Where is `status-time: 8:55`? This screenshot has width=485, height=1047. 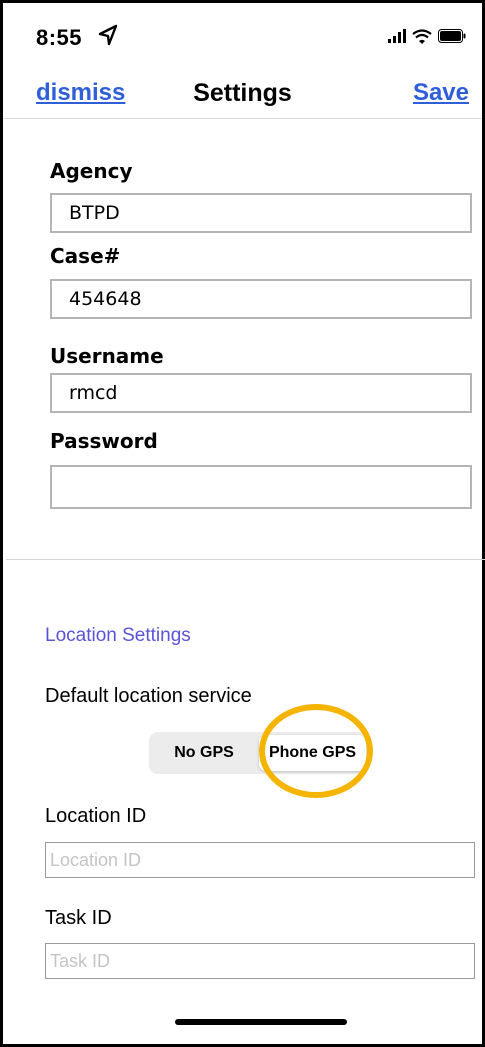 status-time: 8:55 is located at coordinates (59, 37).